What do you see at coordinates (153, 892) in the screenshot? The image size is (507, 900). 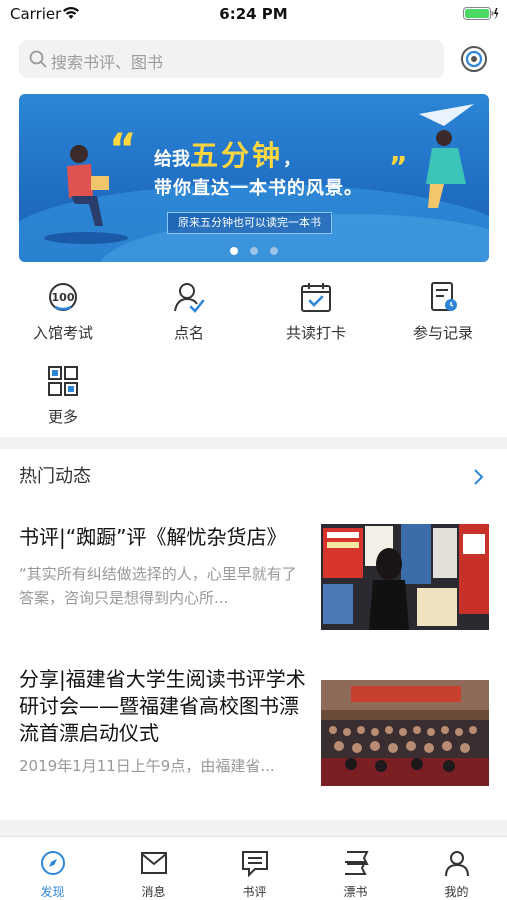 I see `tab-label: 消息` at bounding box center [153, 892].